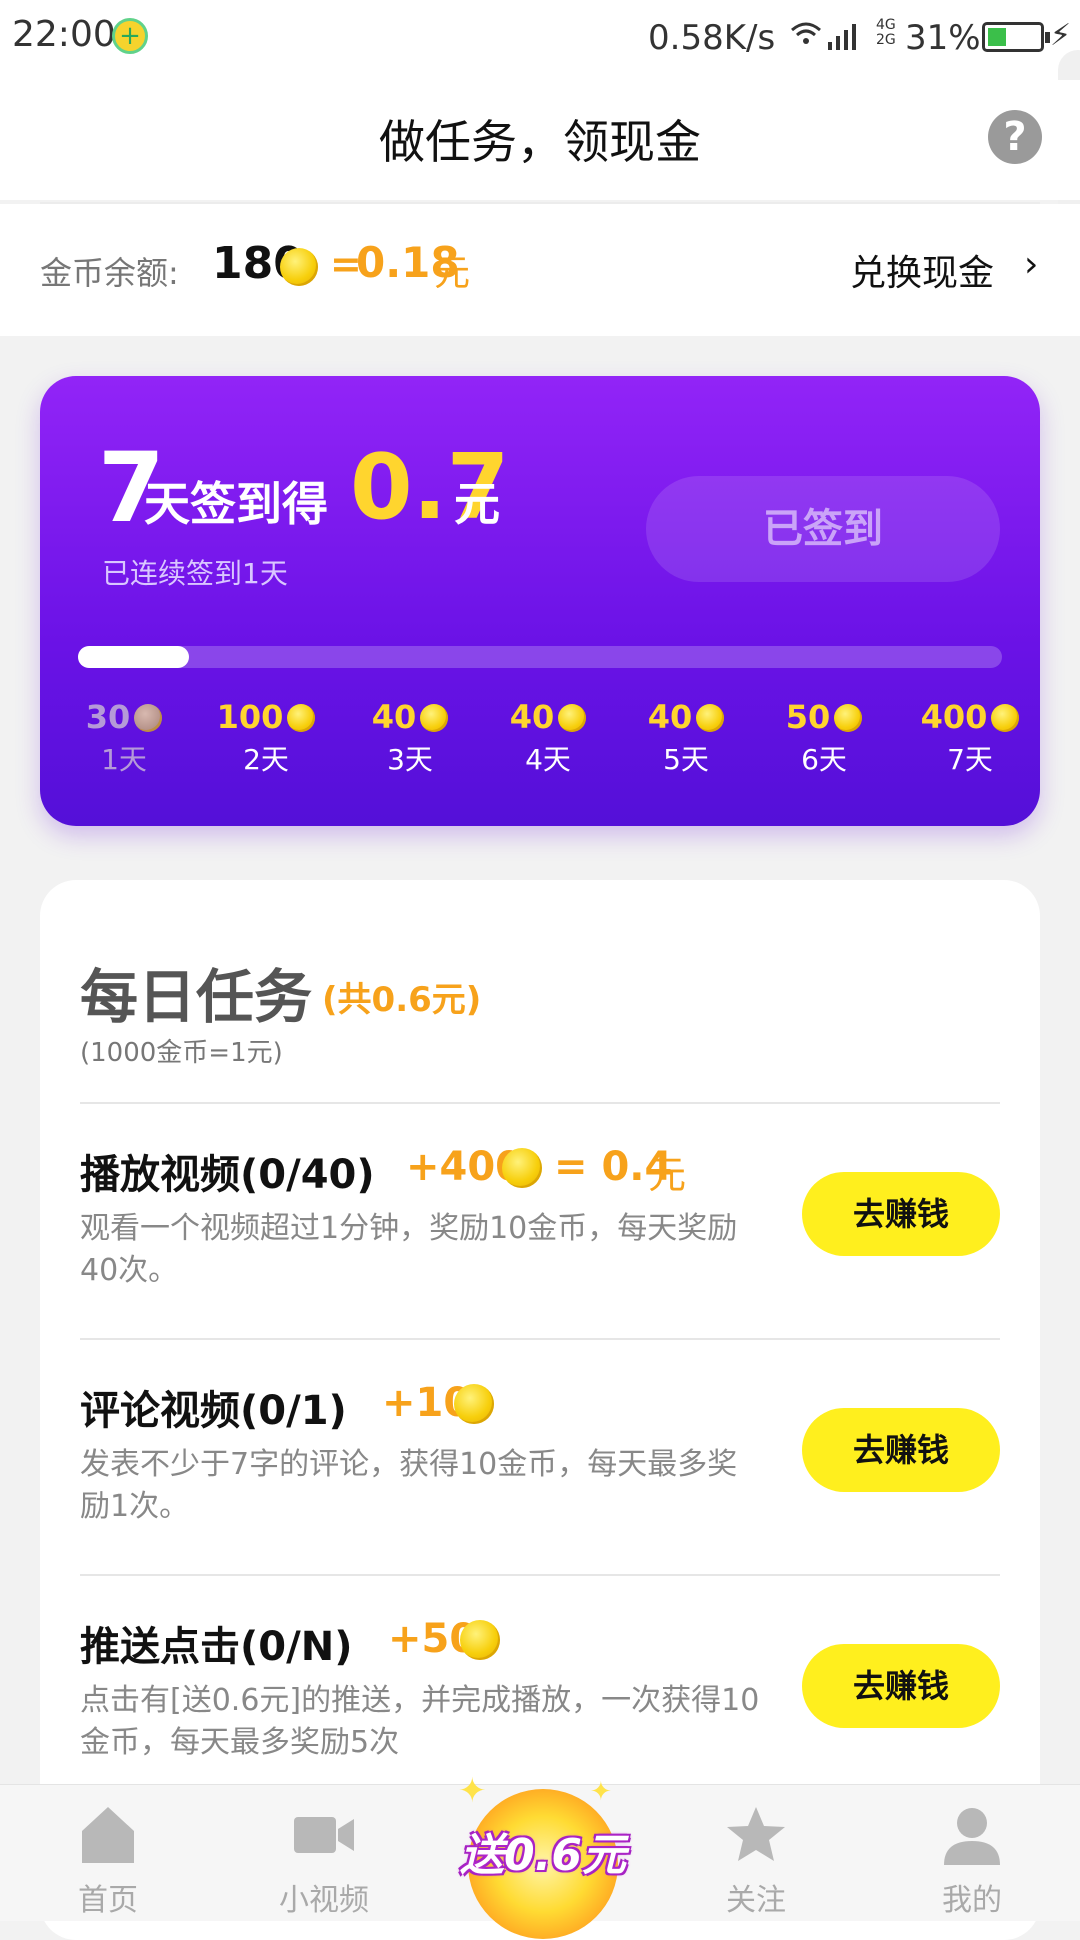  What do you see at coordinates (196, 997) in the screenshot?
I see `daily-tasks-title: 每日任务` at bounding box center [196, 997].